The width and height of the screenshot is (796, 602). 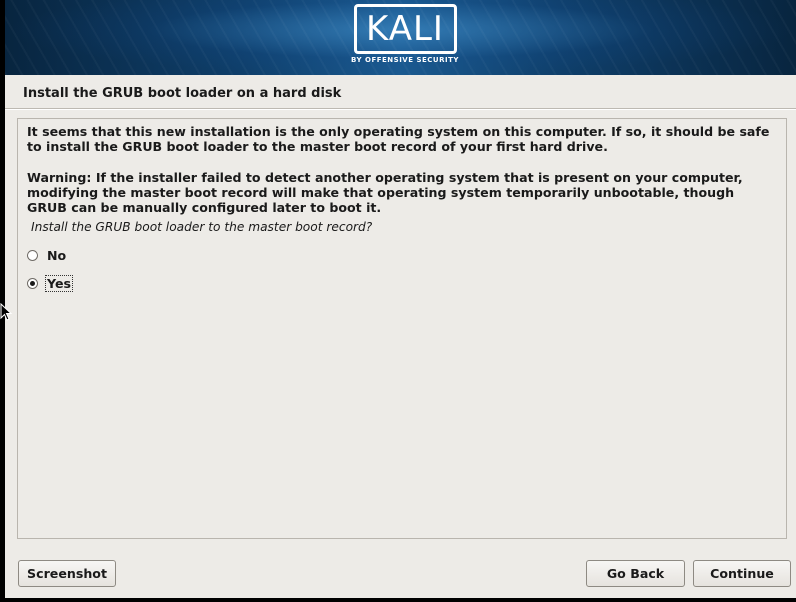 I want to click on kali-logo: KALI BY OFFENSIVE SECURITY, so click(x=405, y=38).